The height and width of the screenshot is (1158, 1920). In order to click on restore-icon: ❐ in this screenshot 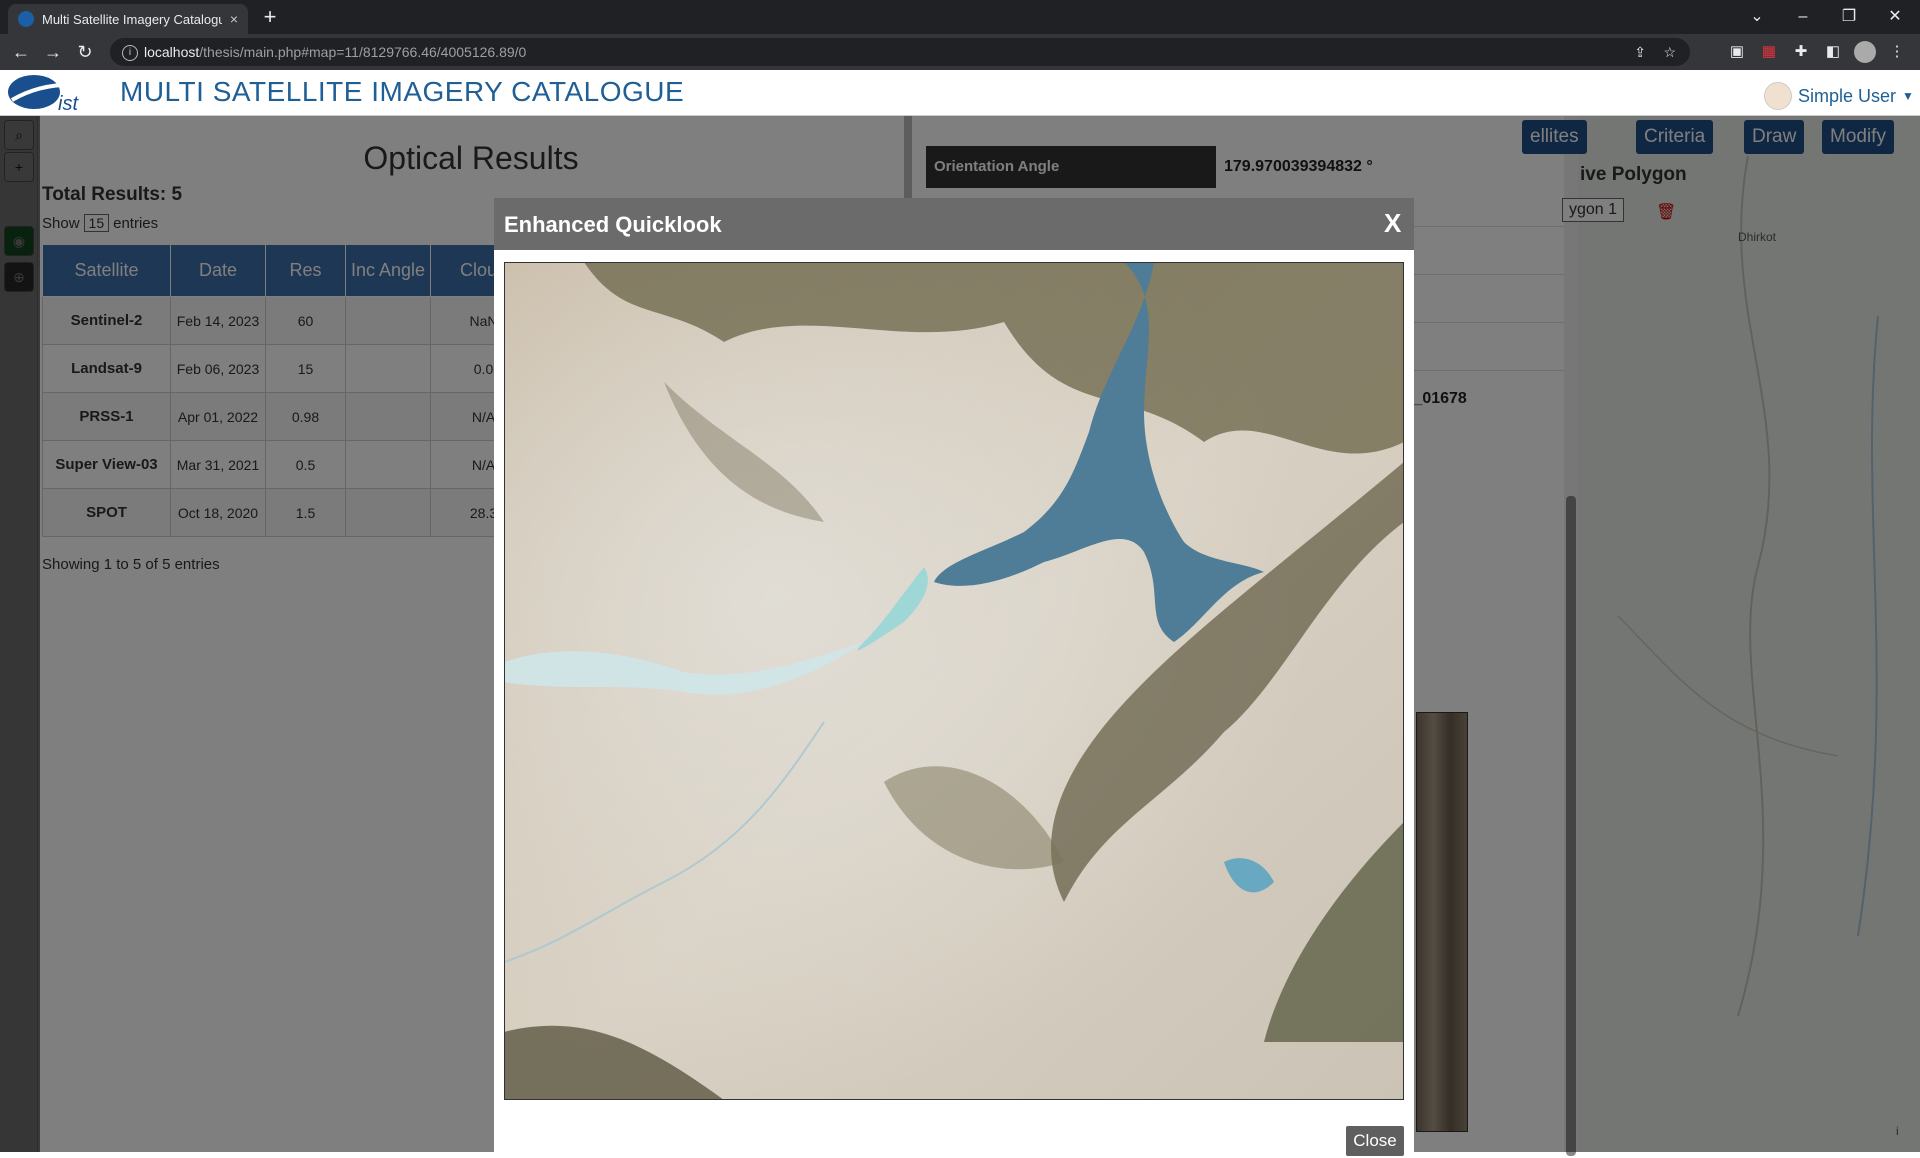, I will do `click(1849, 17)`.